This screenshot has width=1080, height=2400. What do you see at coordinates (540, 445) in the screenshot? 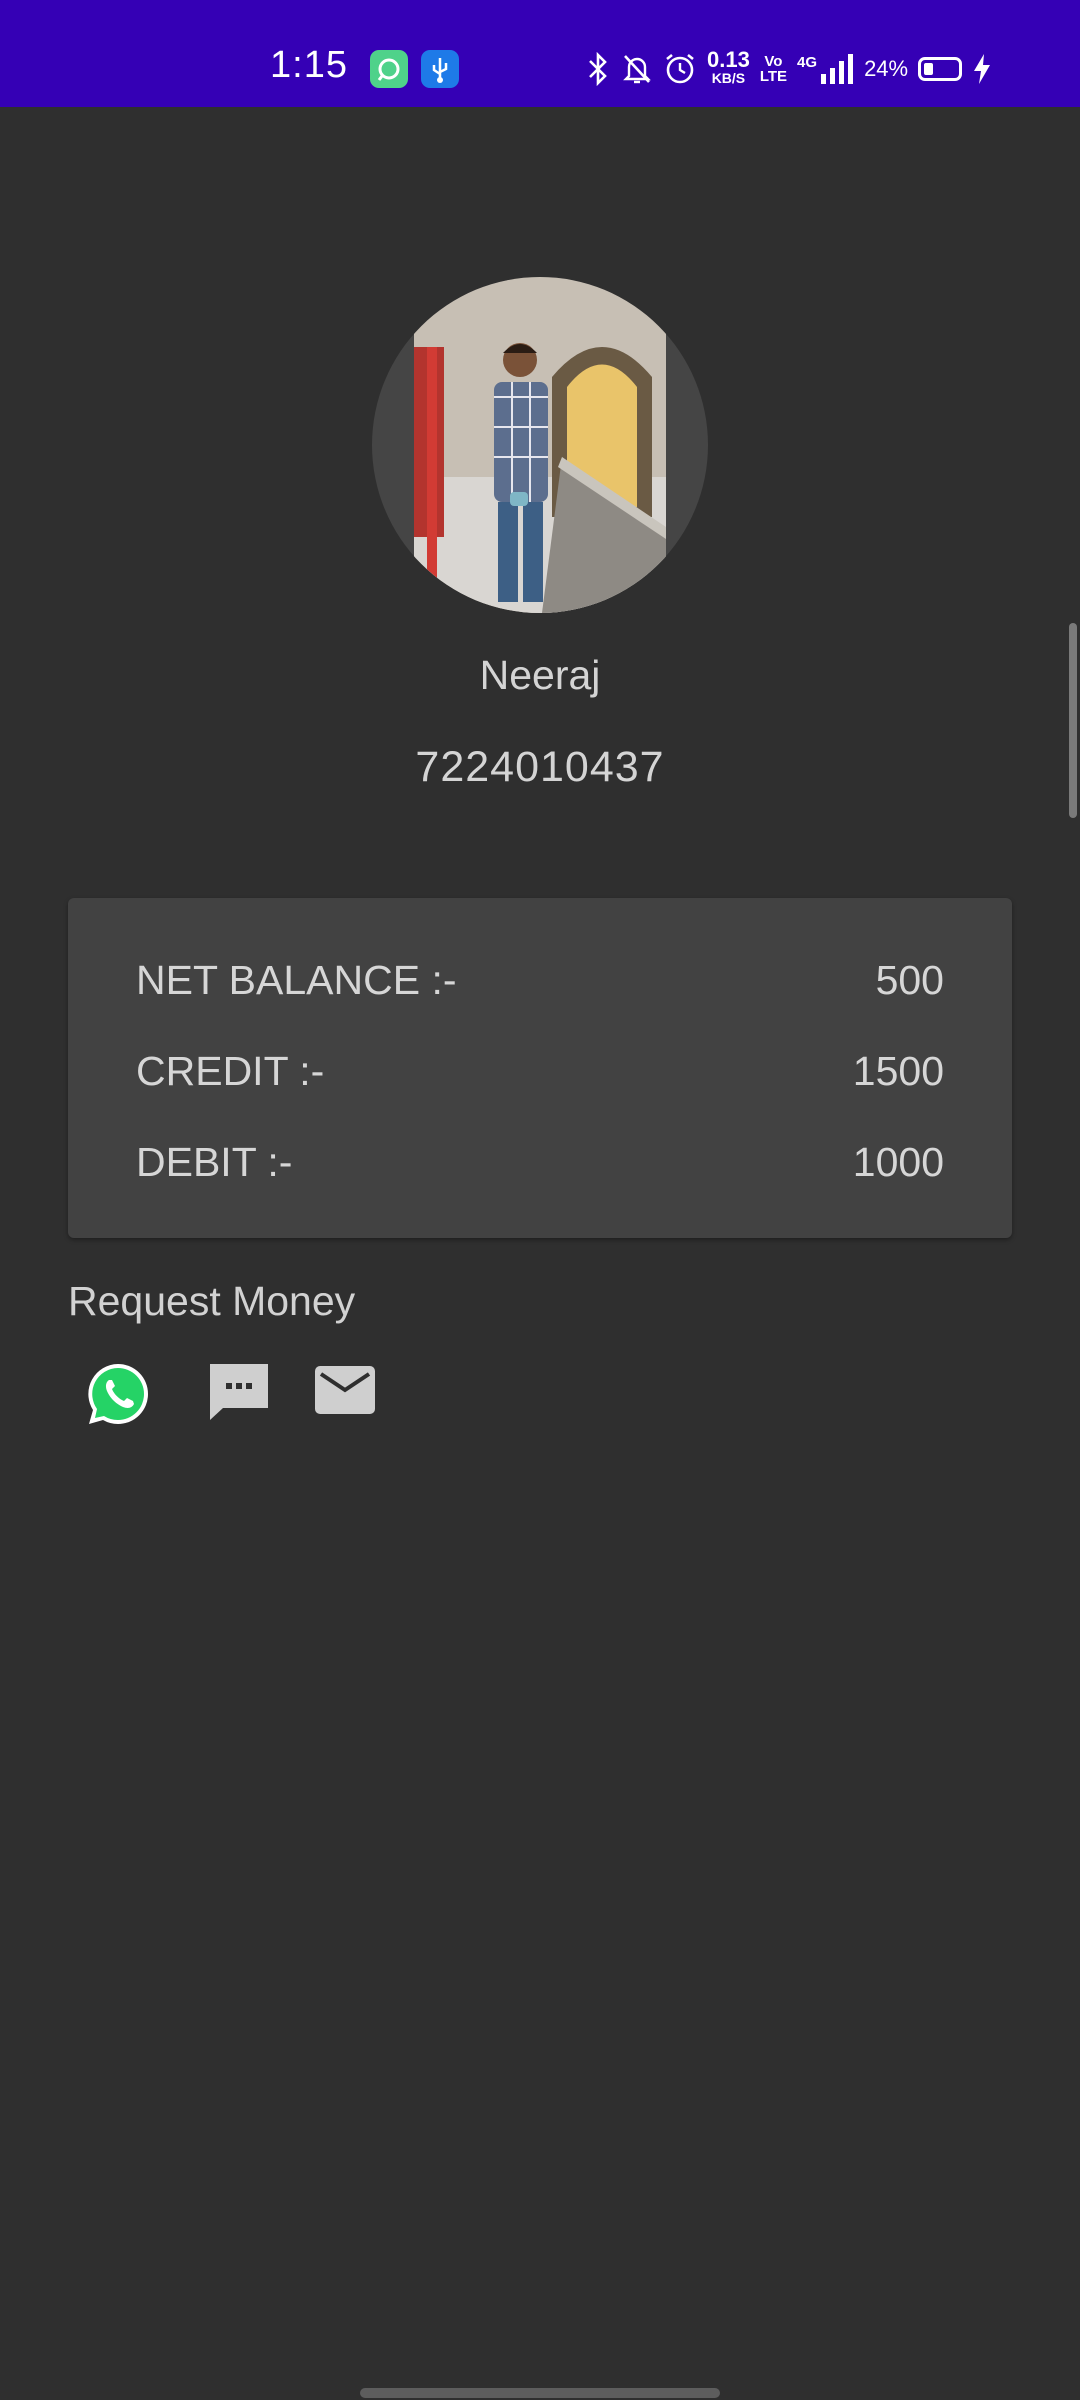
I see `profile-avatar` at bounding box center [540, 445].